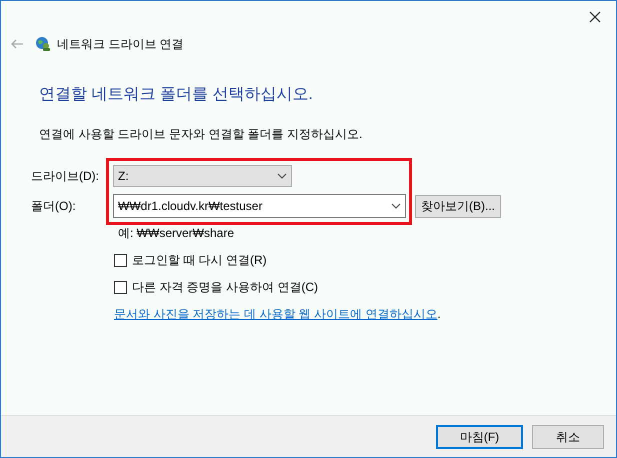  What do you see at coordinates (568, 436) in the screenshot?
I see `cancel-button: 취소` at bounding box center [568, 436].